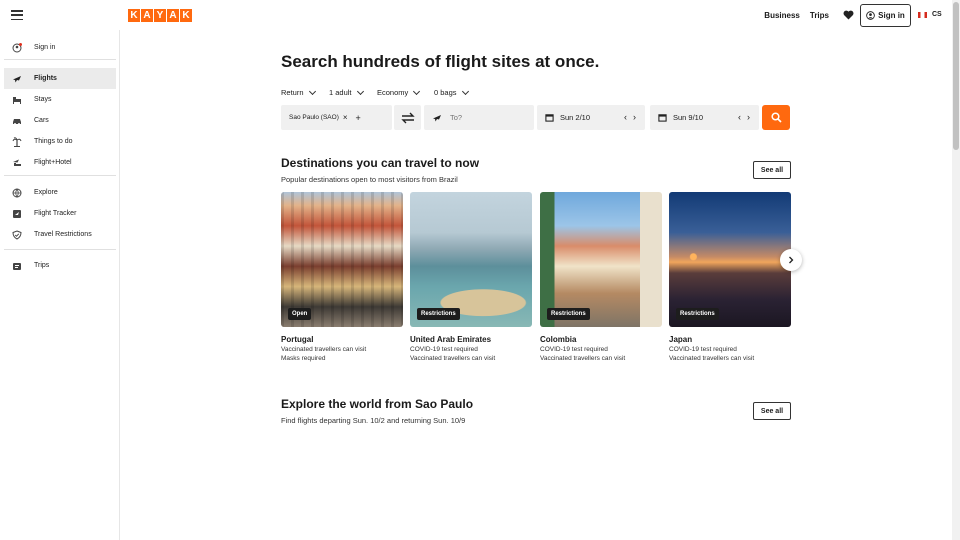  What do you see at coordinates (782, 15) in the screenshot?
I see `business-link: Business` at bounding box center [782, 15].